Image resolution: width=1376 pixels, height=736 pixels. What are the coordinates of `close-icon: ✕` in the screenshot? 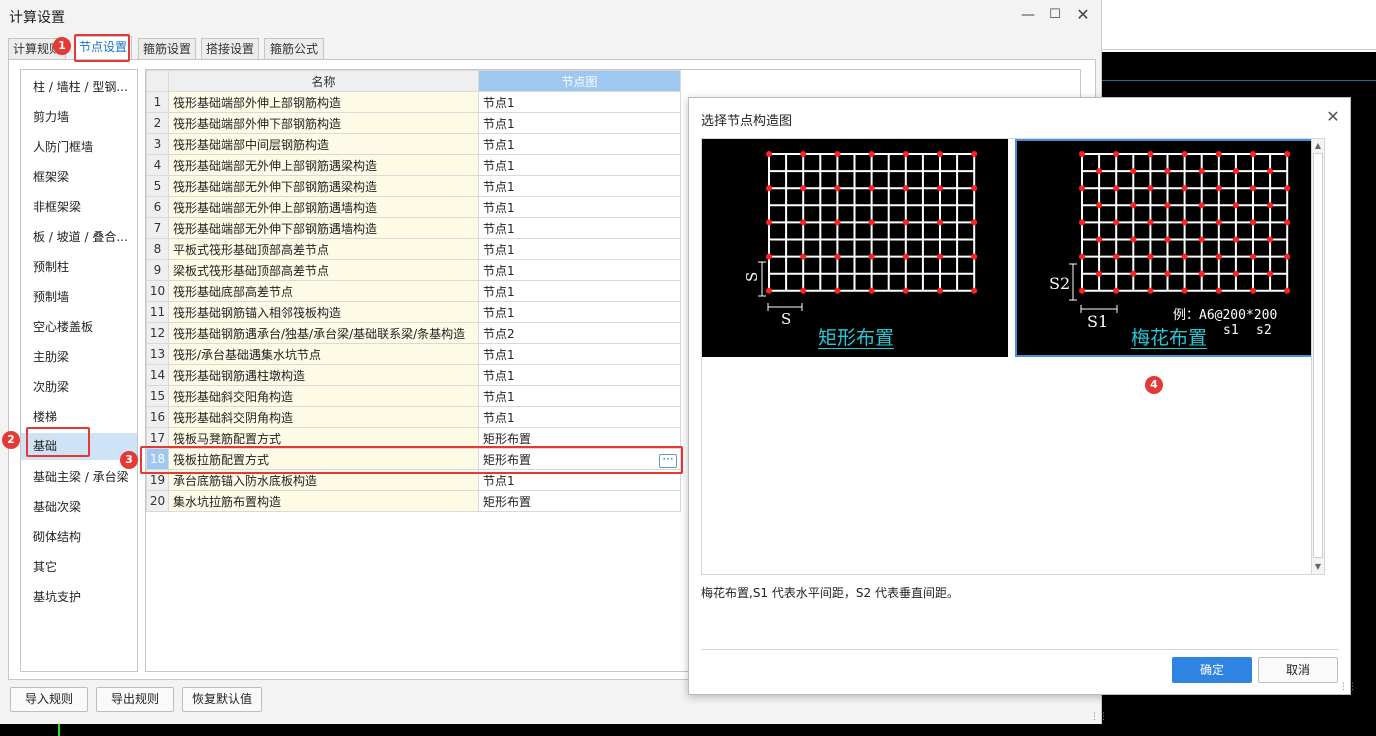 It's located at (1083, 15).